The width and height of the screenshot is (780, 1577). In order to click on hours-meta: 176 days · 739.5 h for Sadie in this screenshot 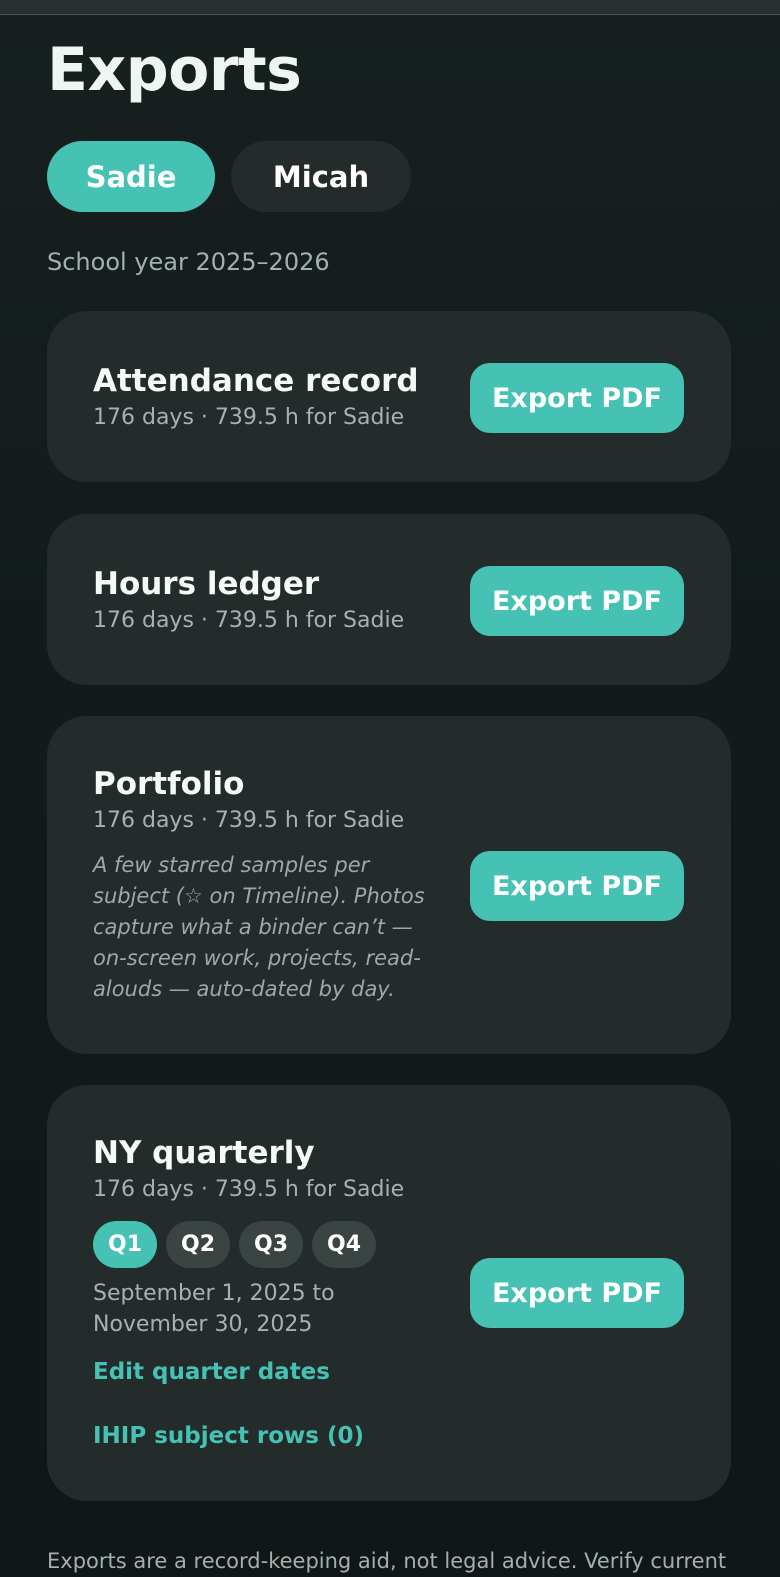, I will do `click(249, 620)`.